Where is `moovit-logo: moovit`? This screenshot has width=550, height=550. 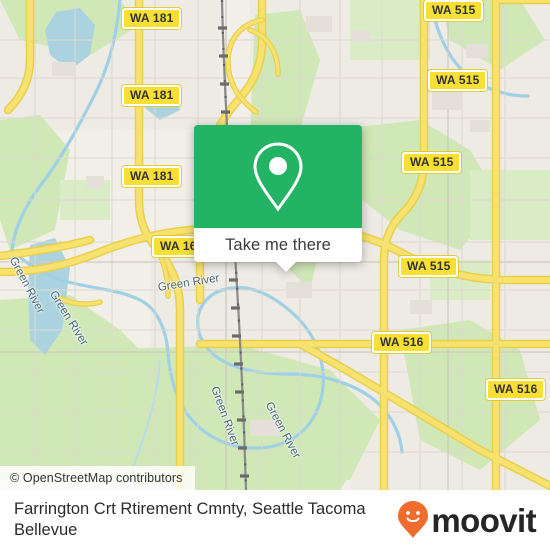 moovit-logo: moovit is located at coordinates (467, 520).